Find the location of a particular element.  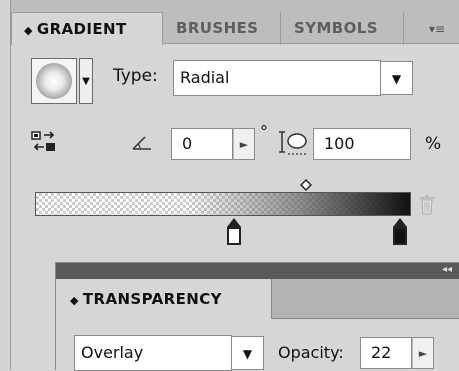

opacity-label: Opacity: is located at coordinates (311, 352).